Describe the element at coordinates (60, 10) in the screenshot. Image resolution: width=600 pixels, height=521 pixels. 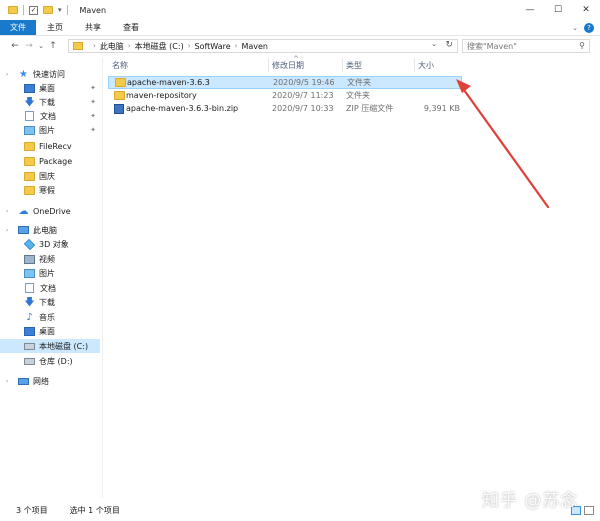
I see `customize-toolbar-icon: ▾` at that location.